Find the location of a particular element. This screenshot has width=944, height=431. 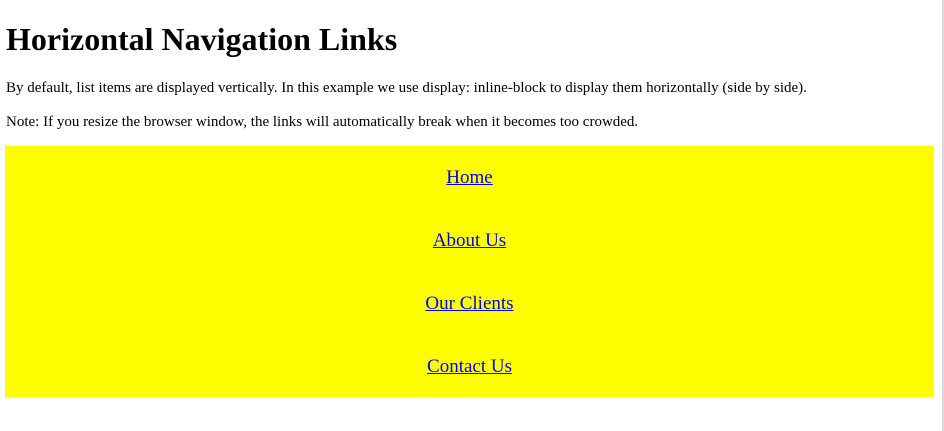

nav-item-our-clients: Our Clients is located at coordinates (469, 303).